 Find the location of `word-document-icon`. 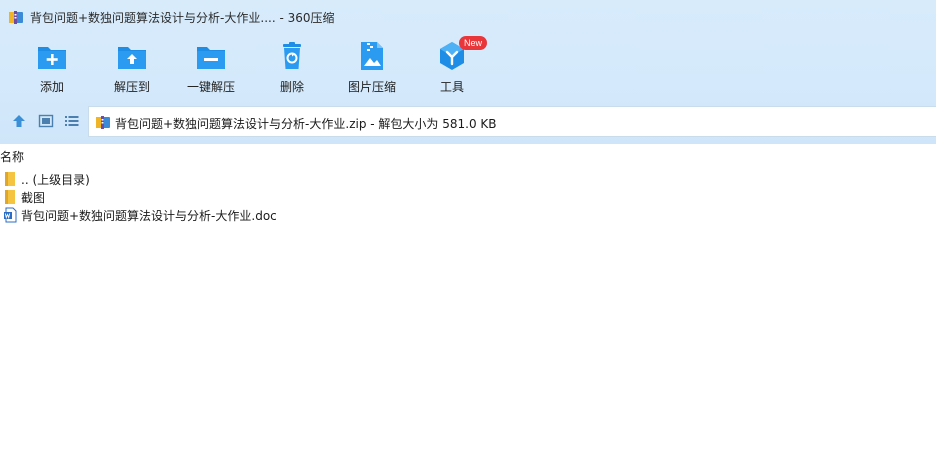

word-document-icon is located at coordinates (10, 215).